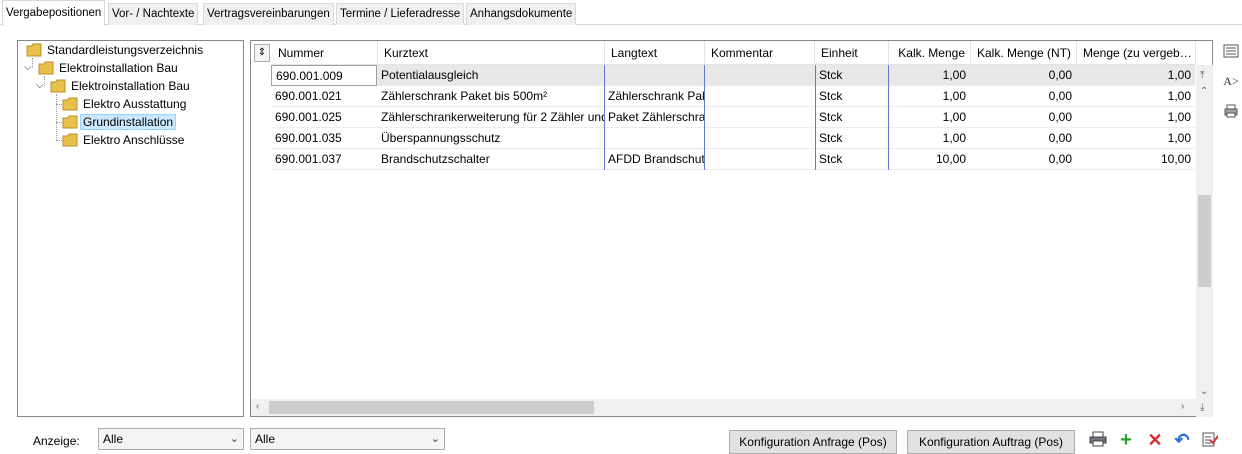  What do you see at coordinates (490, 96) in the screenshot?
I see `cell-kurztext: Zählerschrank Paket bis 500m²` at bounding box center [490, 96].